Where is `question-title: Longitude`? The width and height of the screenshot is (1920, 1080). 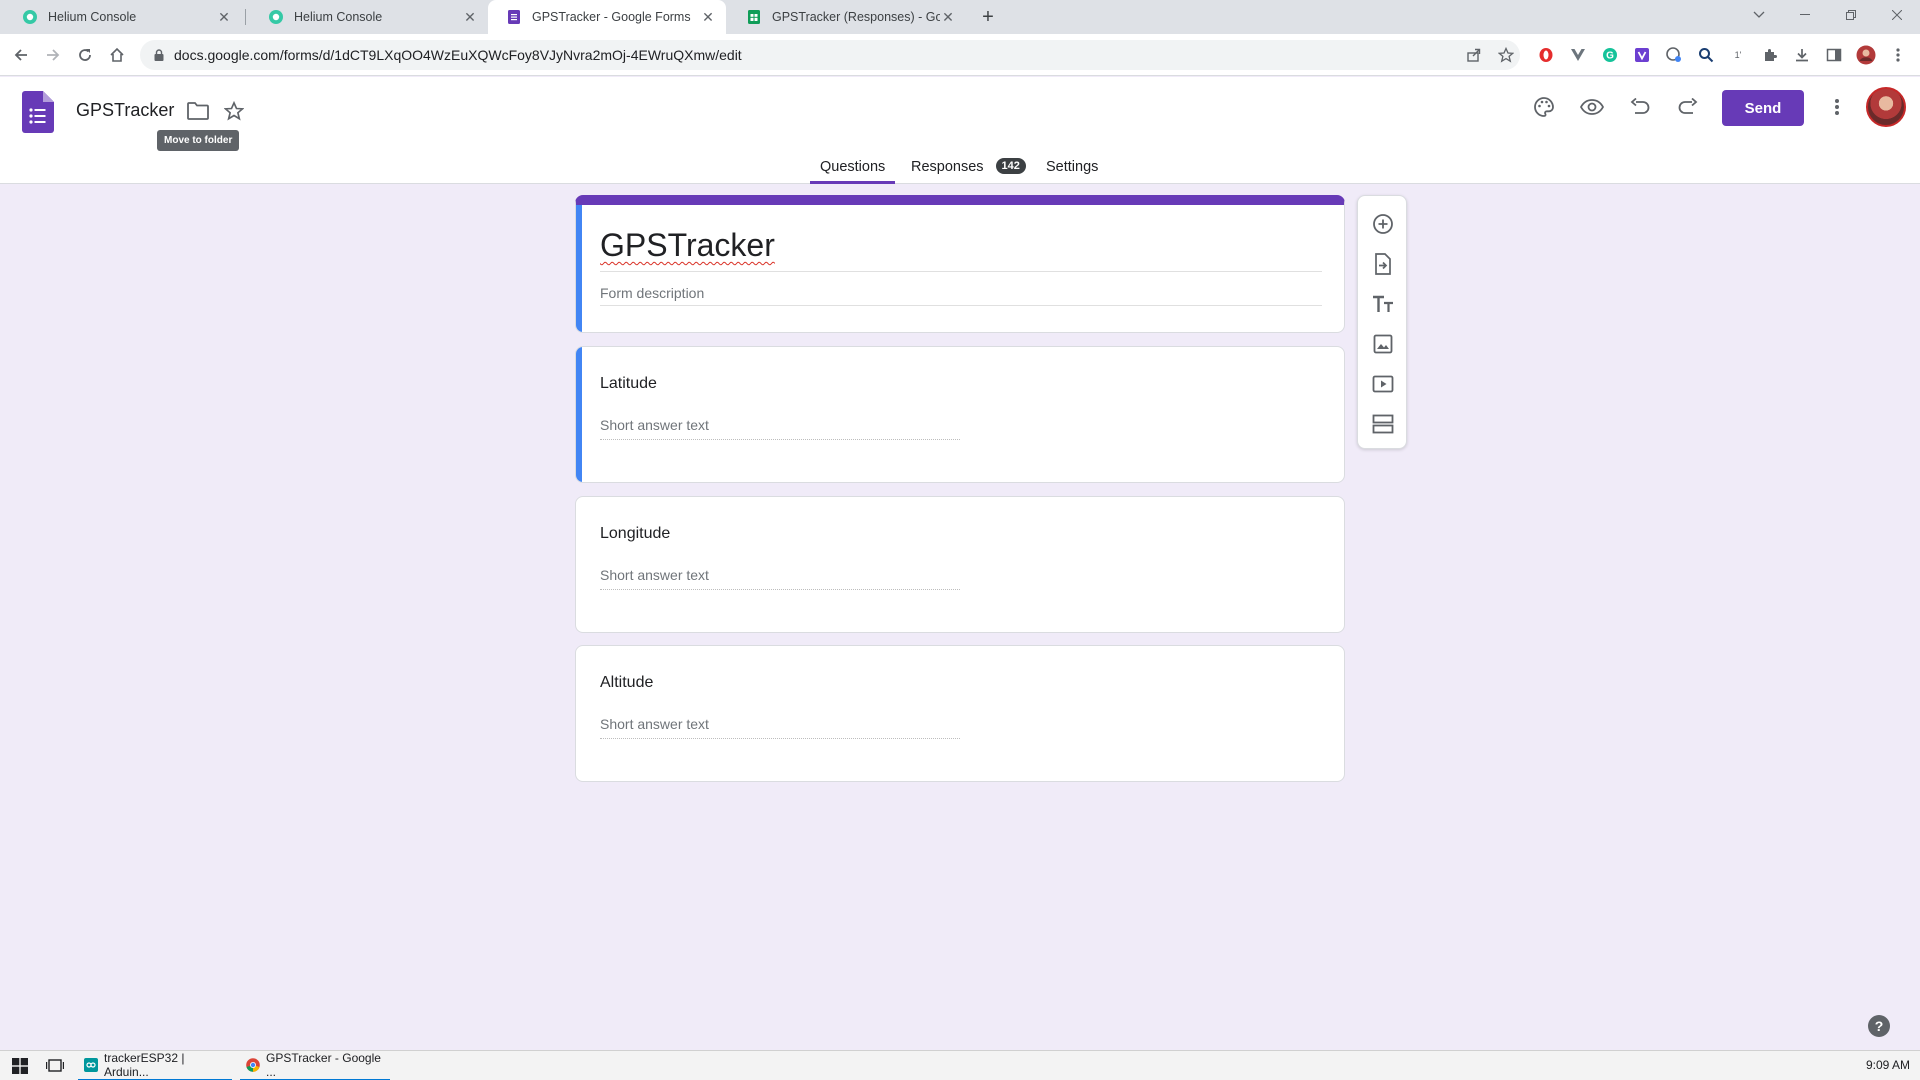
question-title: Longitude is located at coordinates (635, 534).